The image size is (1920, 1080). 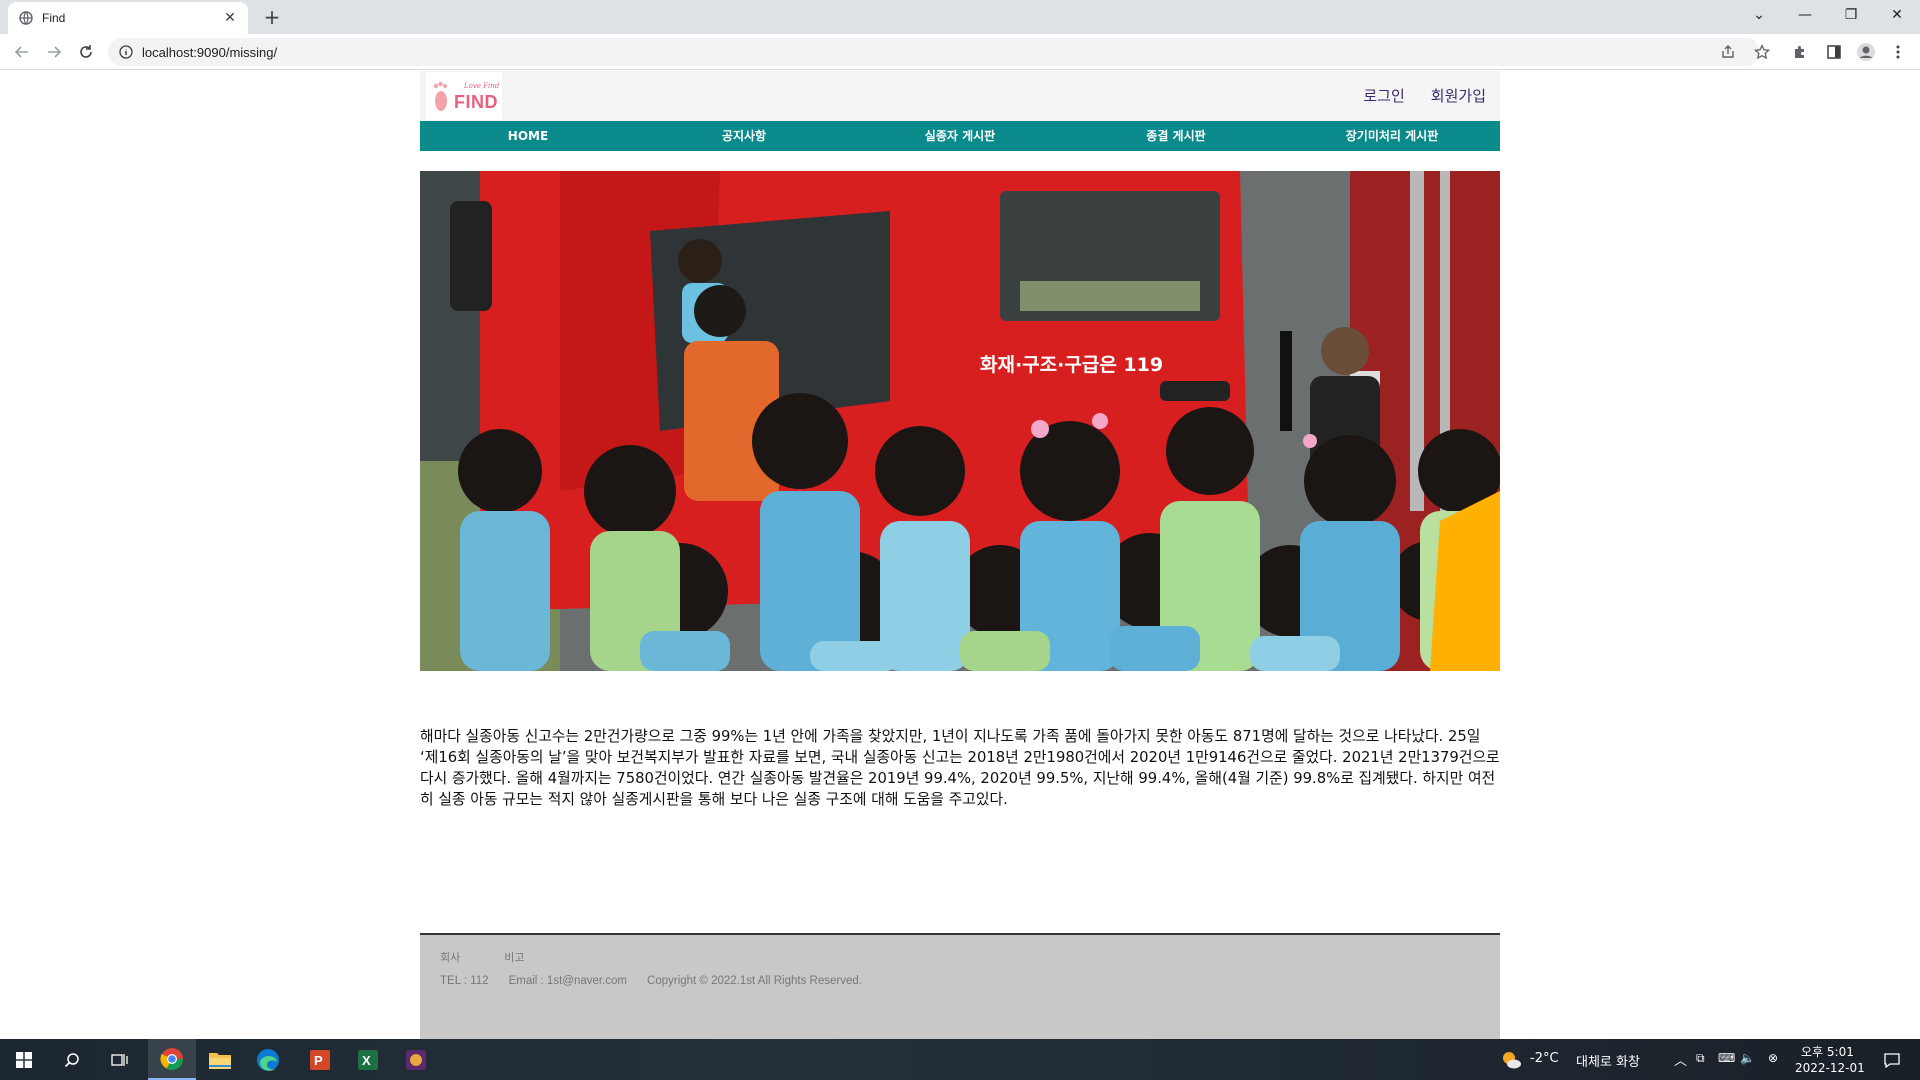 I want to click on forward-arrow-icon, so click(x=55, y=52).